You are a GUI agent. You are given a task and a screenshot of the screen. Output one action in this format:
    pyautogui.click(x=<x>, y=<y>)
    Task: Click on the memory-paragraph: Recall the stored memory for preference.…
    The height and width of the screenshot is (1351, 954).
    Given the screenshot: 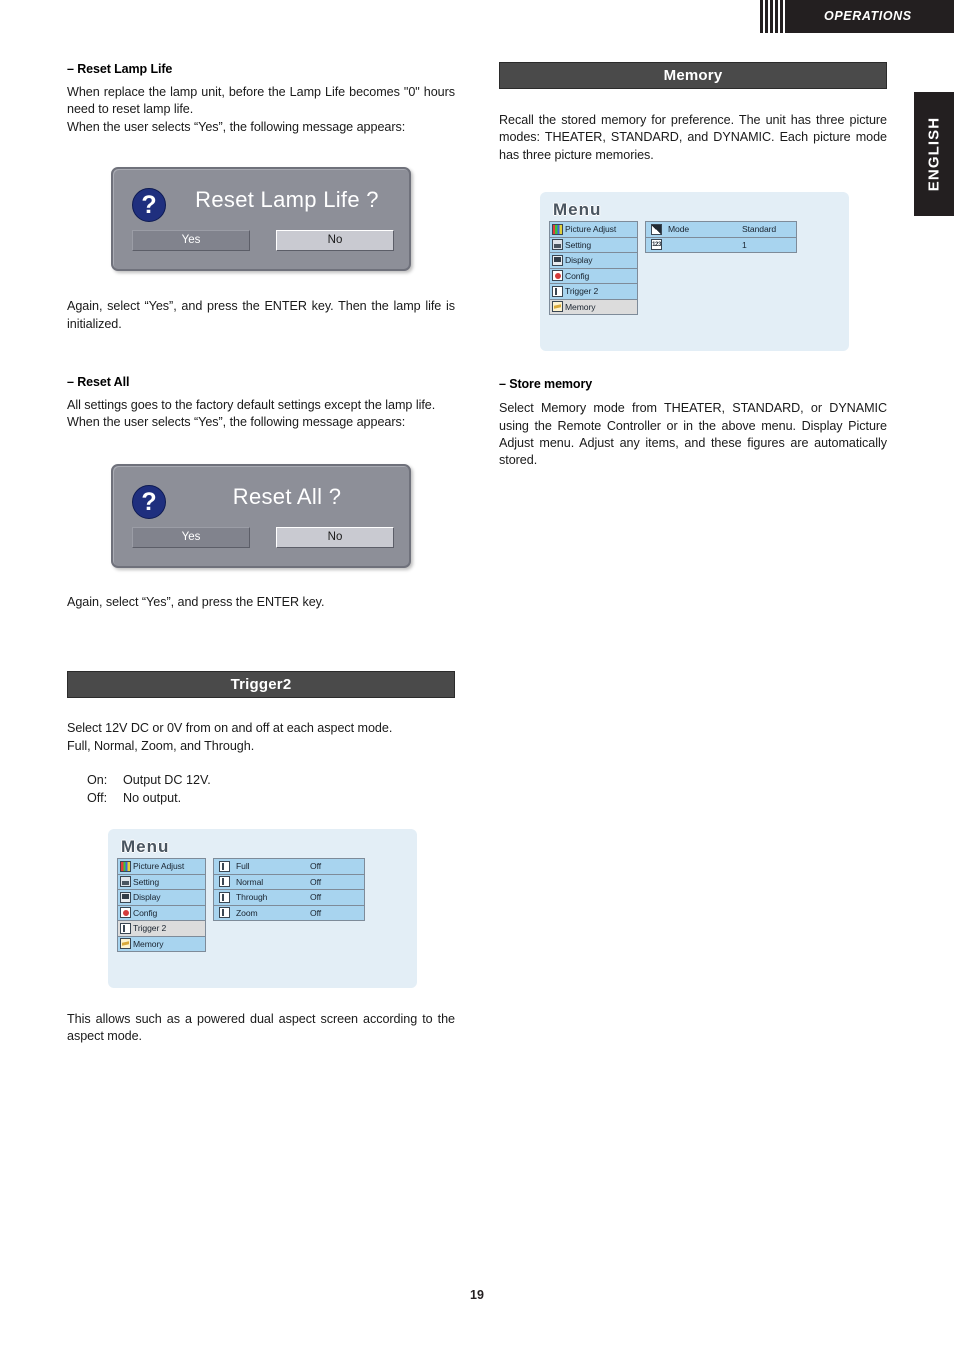 What is the action you would take?
    pyautogui.click(x=693, y=137)
    